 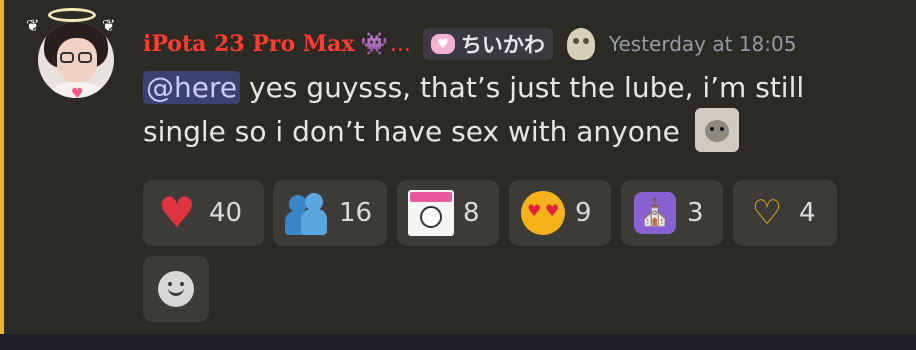 I want to click on avatar-image: ♥, so click(x=76, y=60).